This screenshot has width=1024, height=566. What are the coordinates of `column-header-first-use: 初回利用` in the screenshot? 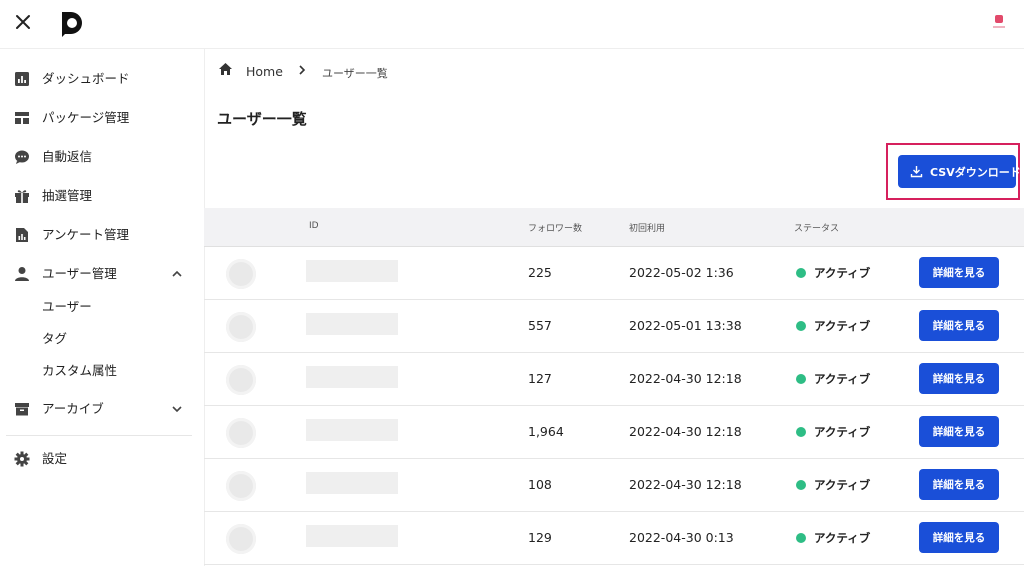 It's located at (647, 227).